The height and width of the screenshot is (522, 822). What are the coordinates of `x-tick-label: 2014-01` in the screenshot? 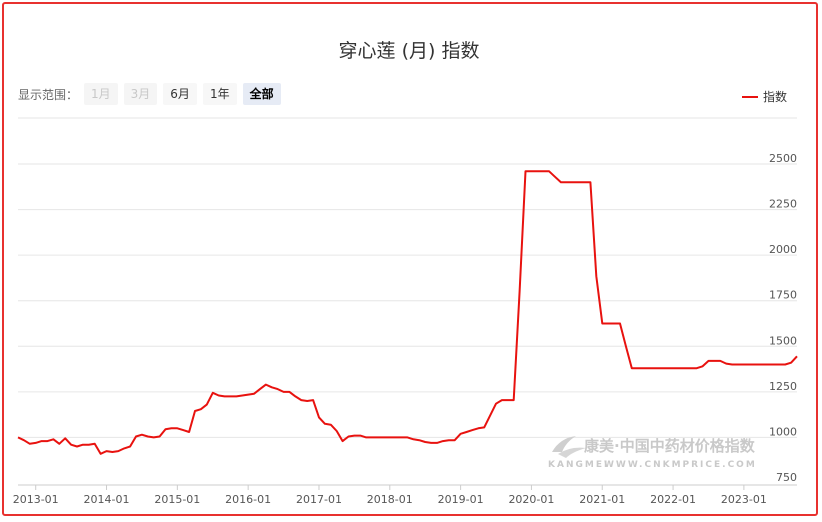 It's located at (107, 499).